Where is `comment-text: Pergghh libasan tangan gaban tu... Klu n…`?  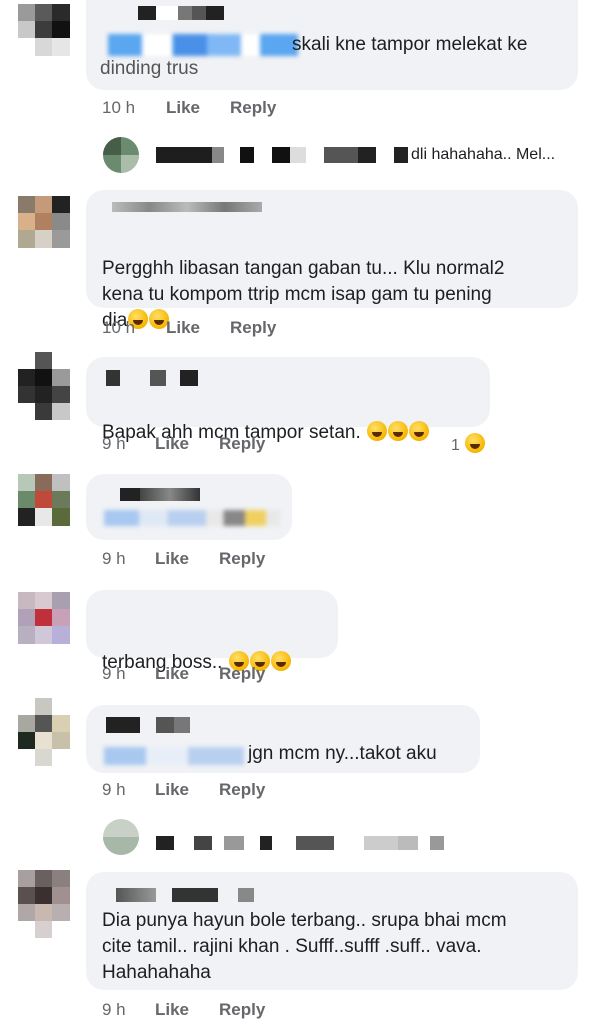
comment-text: Pergghh libasan tangan gaban tu... Klu n… is located at coordinates (303, 294).